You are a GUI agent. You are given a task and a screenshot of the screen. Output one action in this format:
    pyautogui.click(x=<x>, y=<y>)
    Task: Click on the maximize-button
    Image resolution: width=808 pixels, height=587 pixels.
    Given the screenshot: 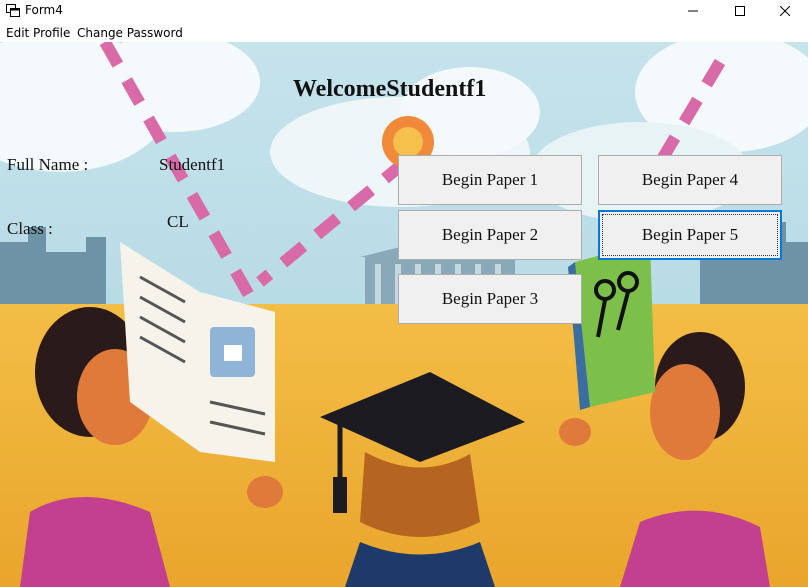 What is the action you would take?
    pyautogui.click(x=740, y=11)
    